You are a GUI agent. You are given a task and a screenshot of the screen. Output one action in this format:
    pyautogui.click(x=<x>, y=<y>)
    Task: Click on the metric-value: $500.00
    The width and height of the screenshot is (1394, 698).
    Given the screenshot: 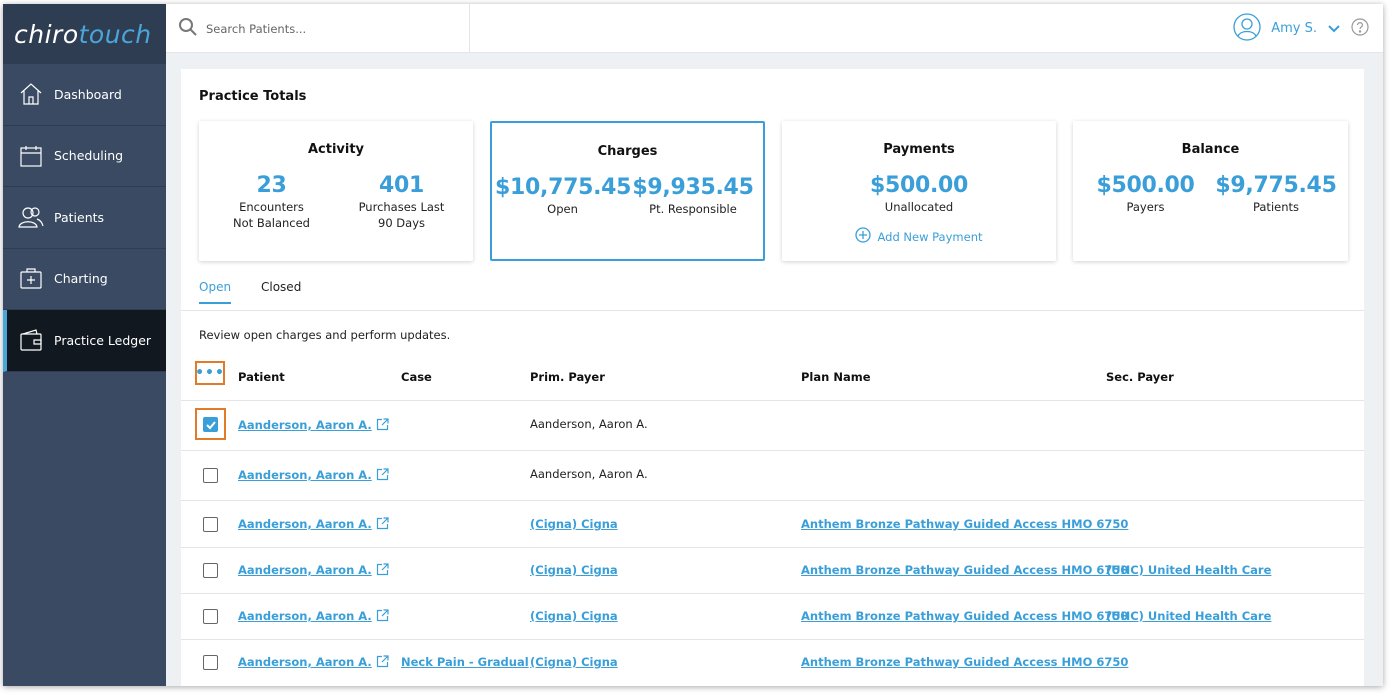 What is the action you would take?
    pyautogui.click(x=919, y=185)
    